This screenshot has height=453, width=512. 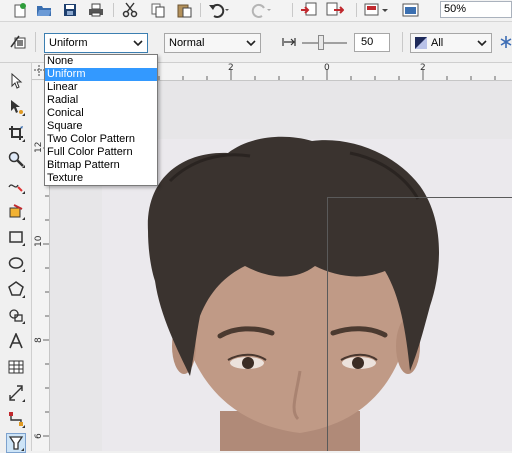 What do you see at coordinates (219, 10) in the screenshot?
I see `undo-icon` at bounding box center [219, 10].